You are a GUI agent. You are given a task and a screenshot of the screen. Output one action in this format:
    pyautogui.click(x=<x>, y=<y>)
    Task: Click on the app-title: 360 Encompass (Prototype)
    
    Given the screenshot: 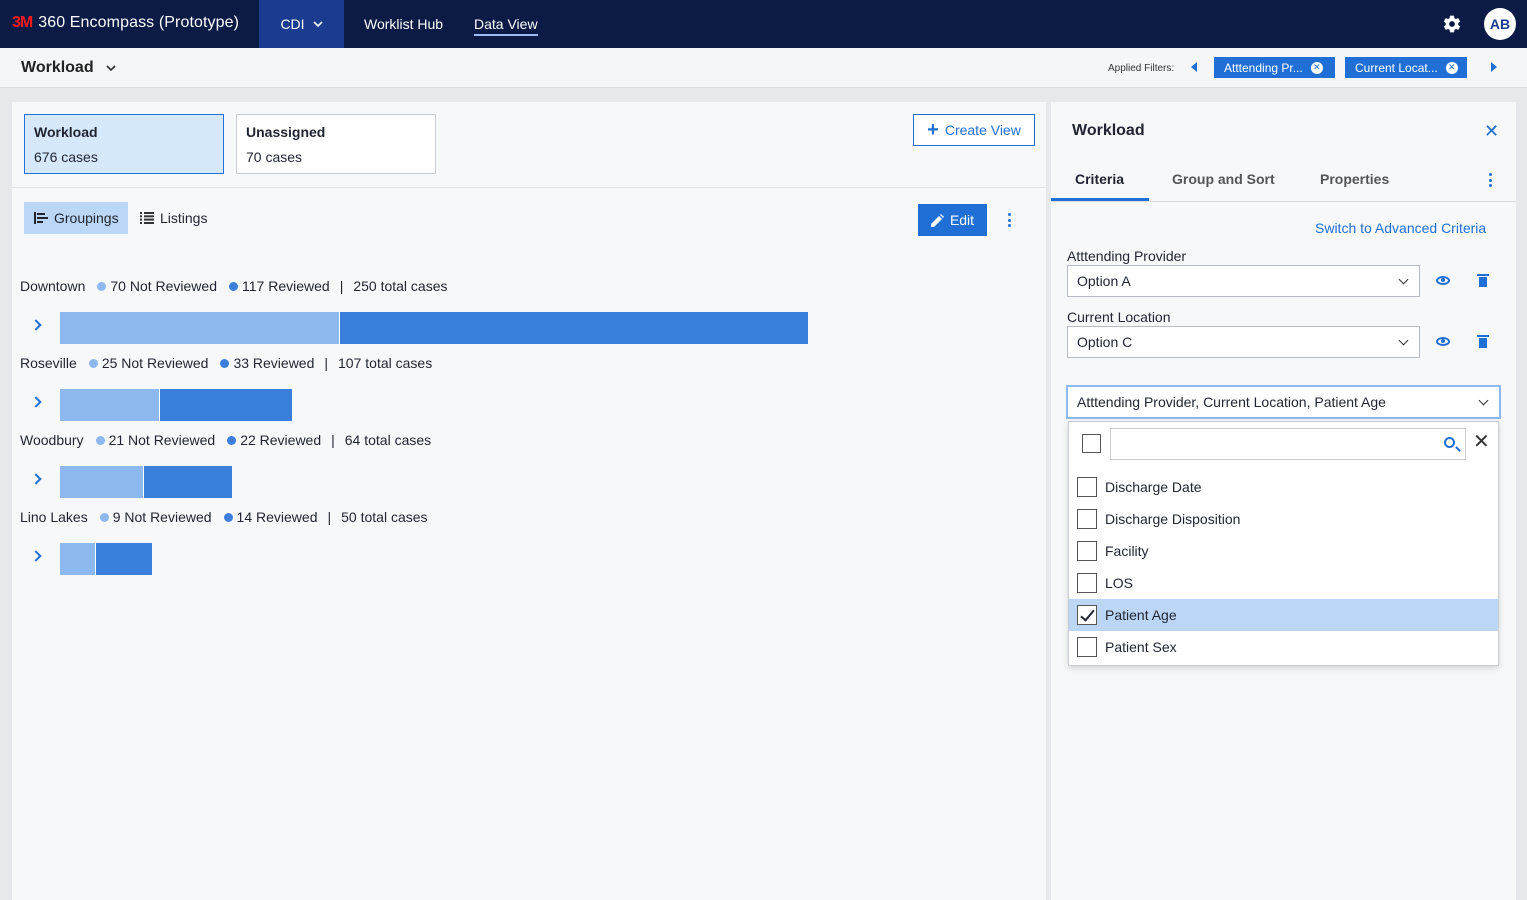 What is the action you would take?
    pyautogui.click(x=139, y=22)
    